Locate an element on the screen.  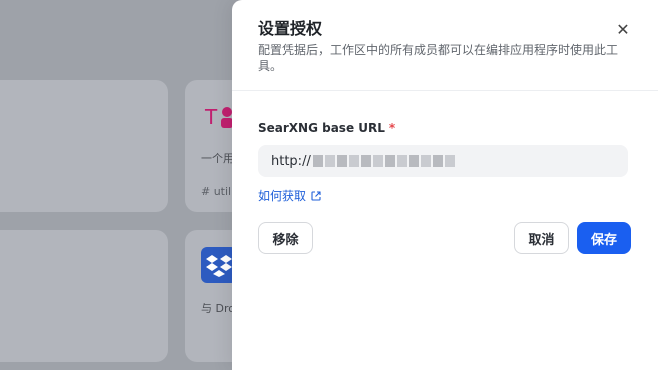
required-mark: * is located at coordinates (392, 128).